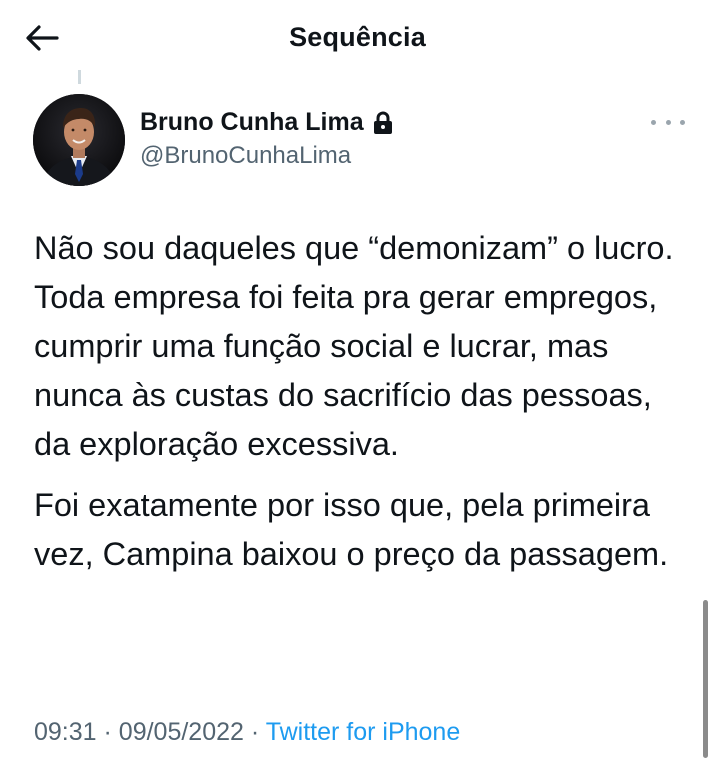  I want to click on tweet-date: 09/05/2022, so click(181, 732).